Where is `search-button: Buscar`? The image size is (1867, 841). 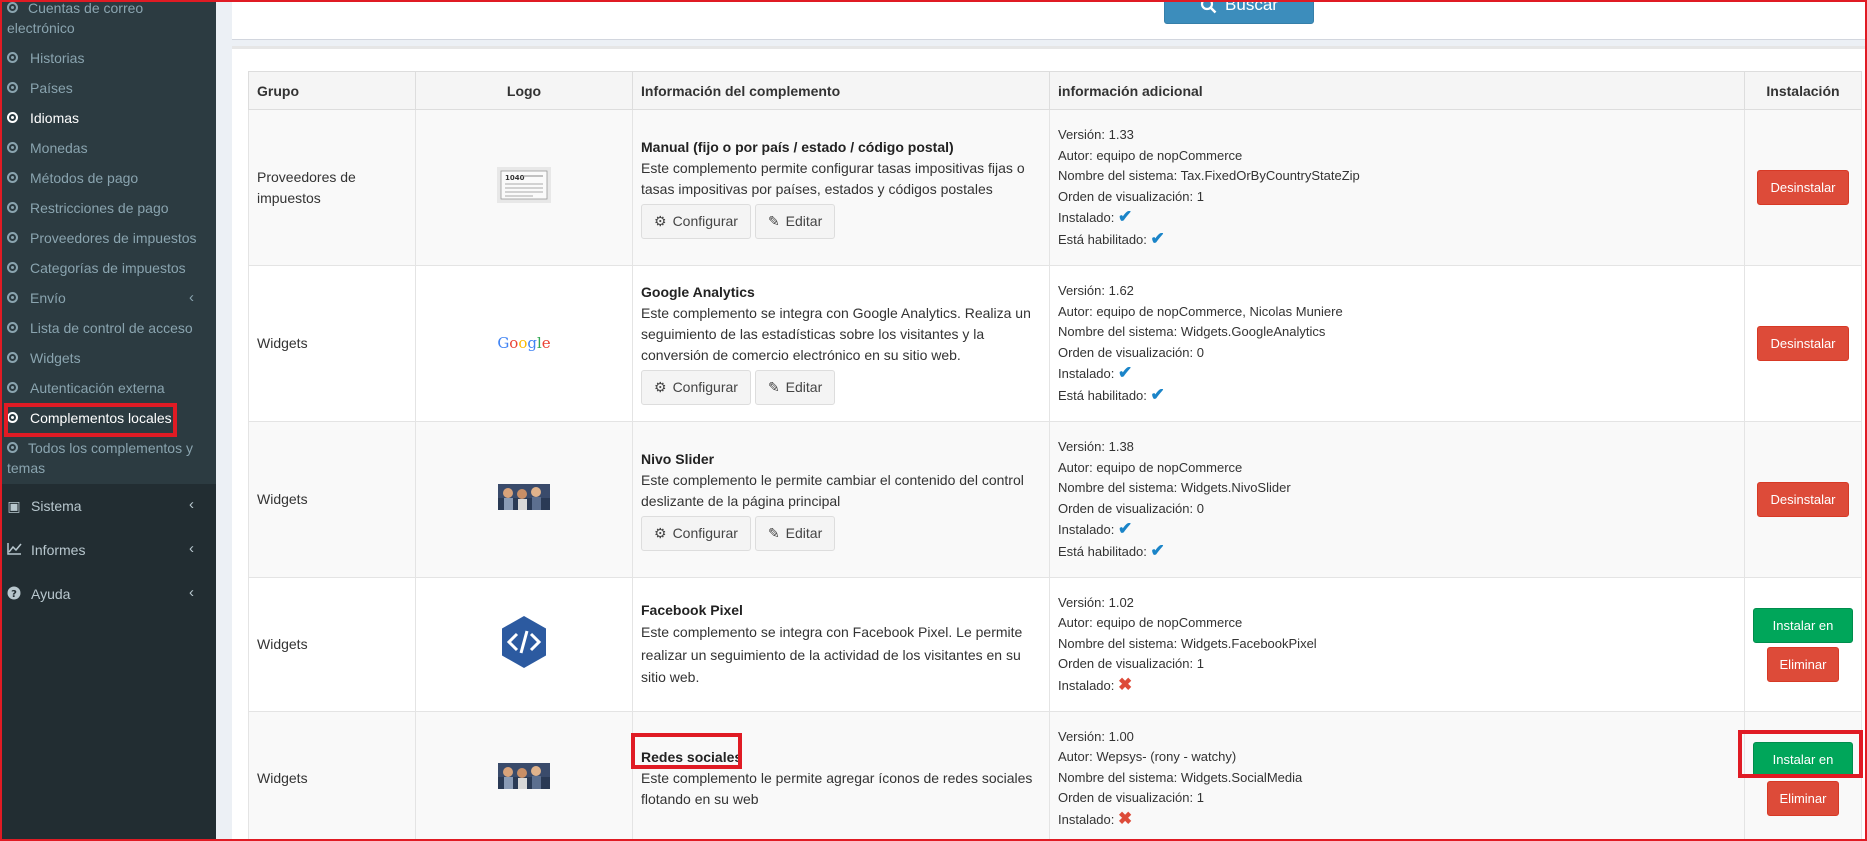 search-button: Buscar is located at coordinates (1239, 12).